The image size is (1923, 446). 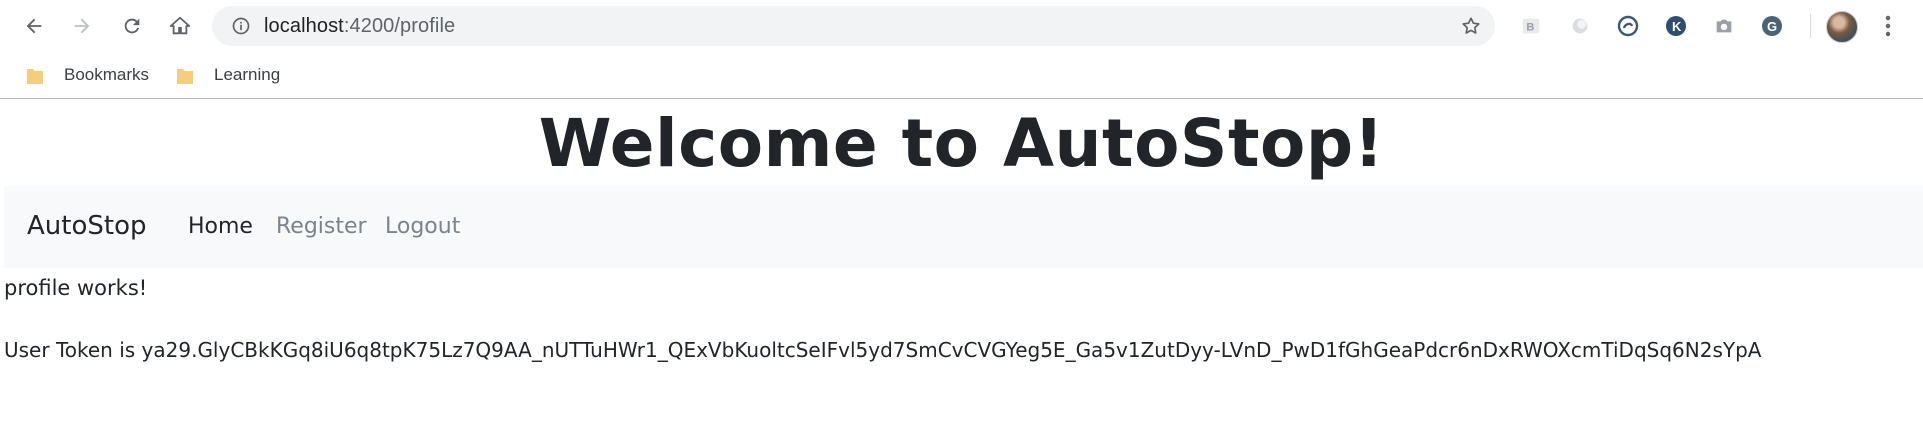 What do you see at coordinates (76, 288) in the screenshot?
I see `profile-status-text: profile works!` at bounding box center [76, 288].